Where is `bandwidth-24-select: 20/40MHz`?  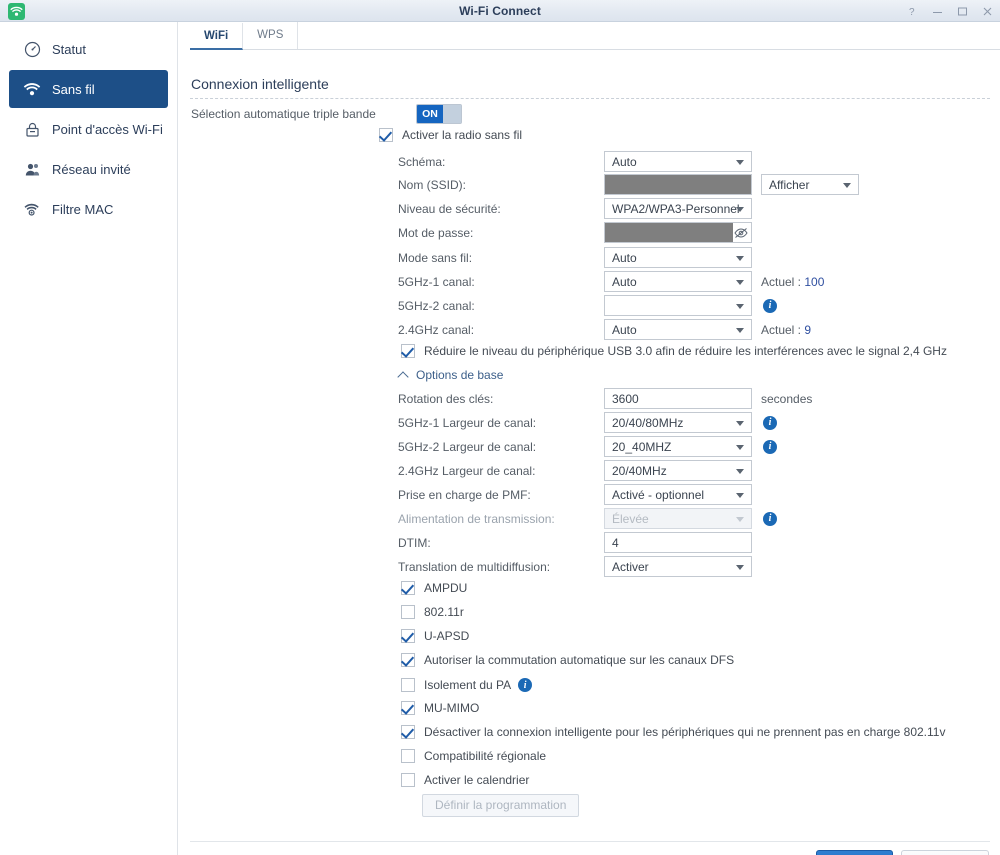
bandwidth-24-select: 20/40MHz is located at coordinates (678, 470).